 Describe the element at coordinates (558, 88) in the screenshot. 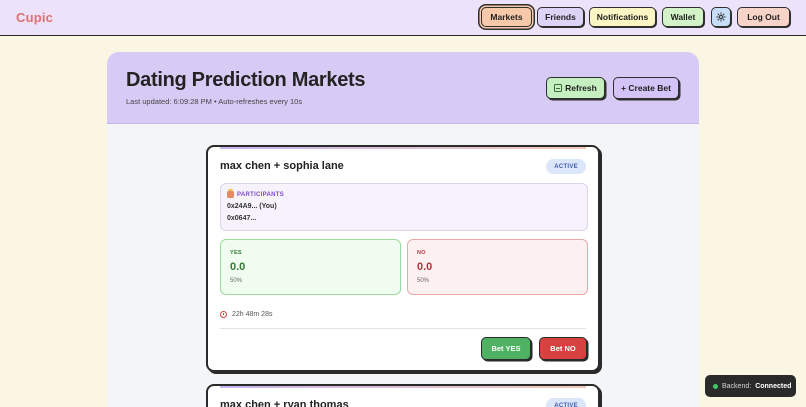

I see `refresh-icon` at that location.